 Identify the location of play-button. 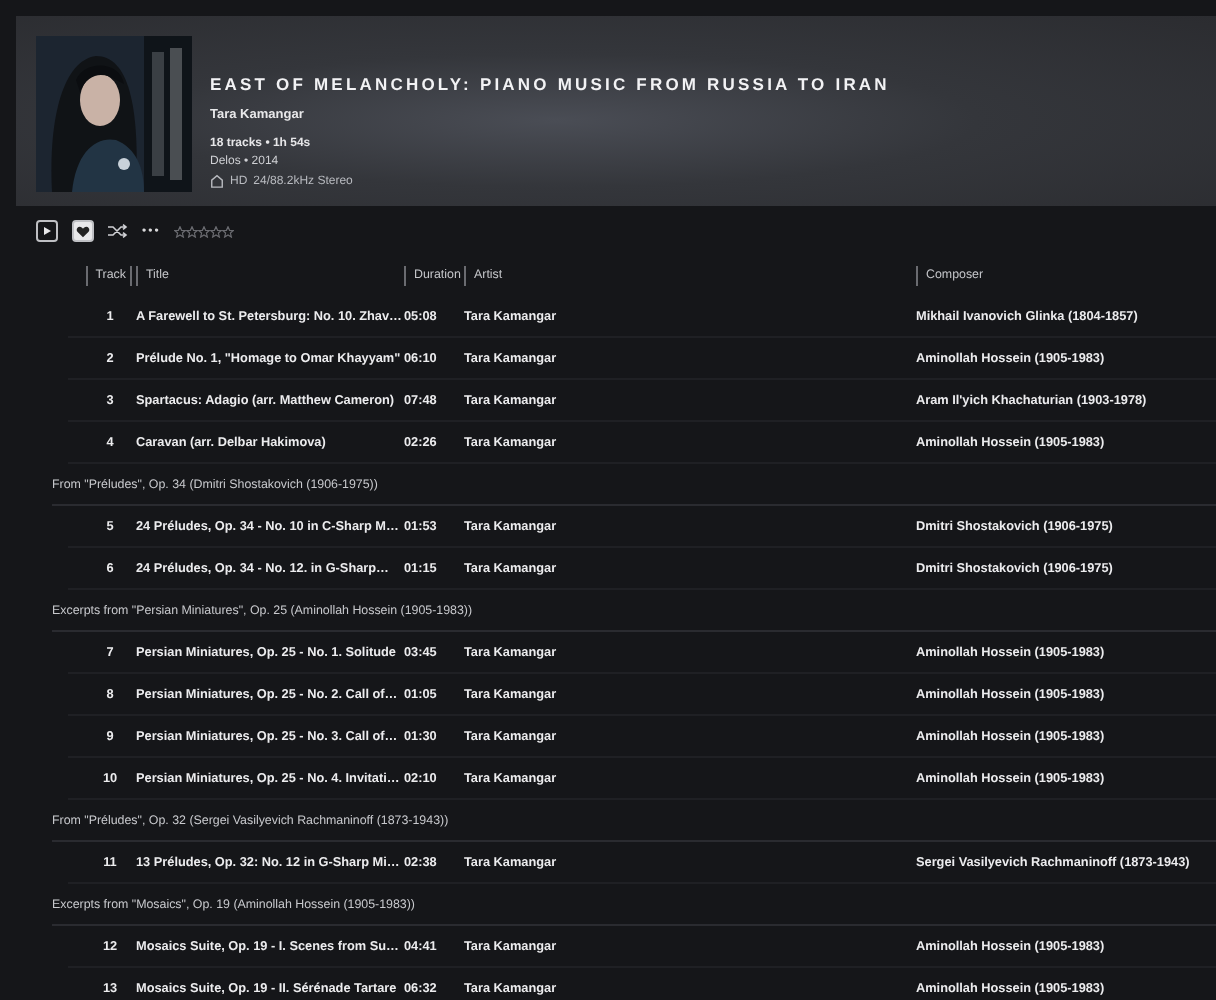
(47, 231).